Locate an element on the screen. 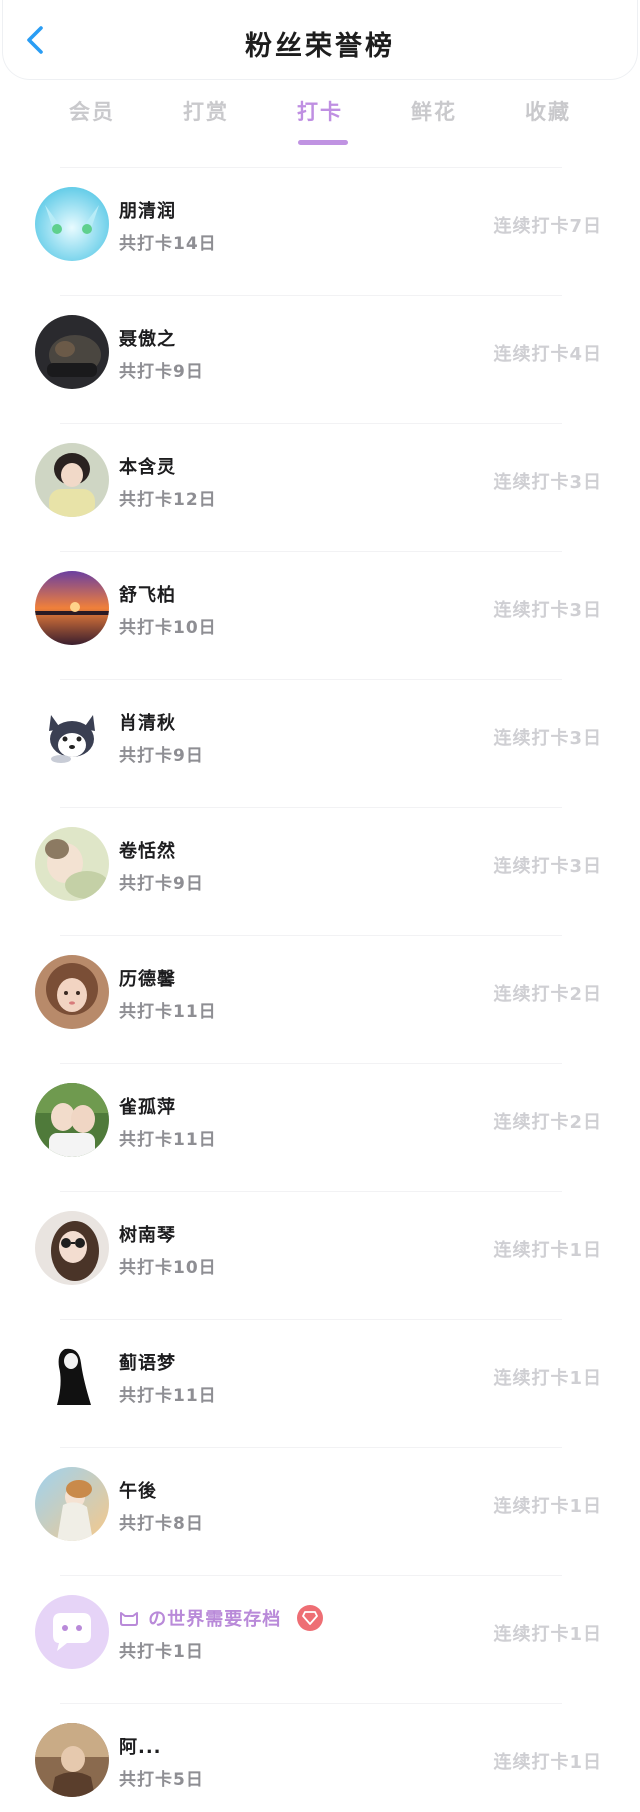 The width and height of the screenshot is (640, 1812). fan-streak: 连续打卡7日 is located at coordinates (547, 226).